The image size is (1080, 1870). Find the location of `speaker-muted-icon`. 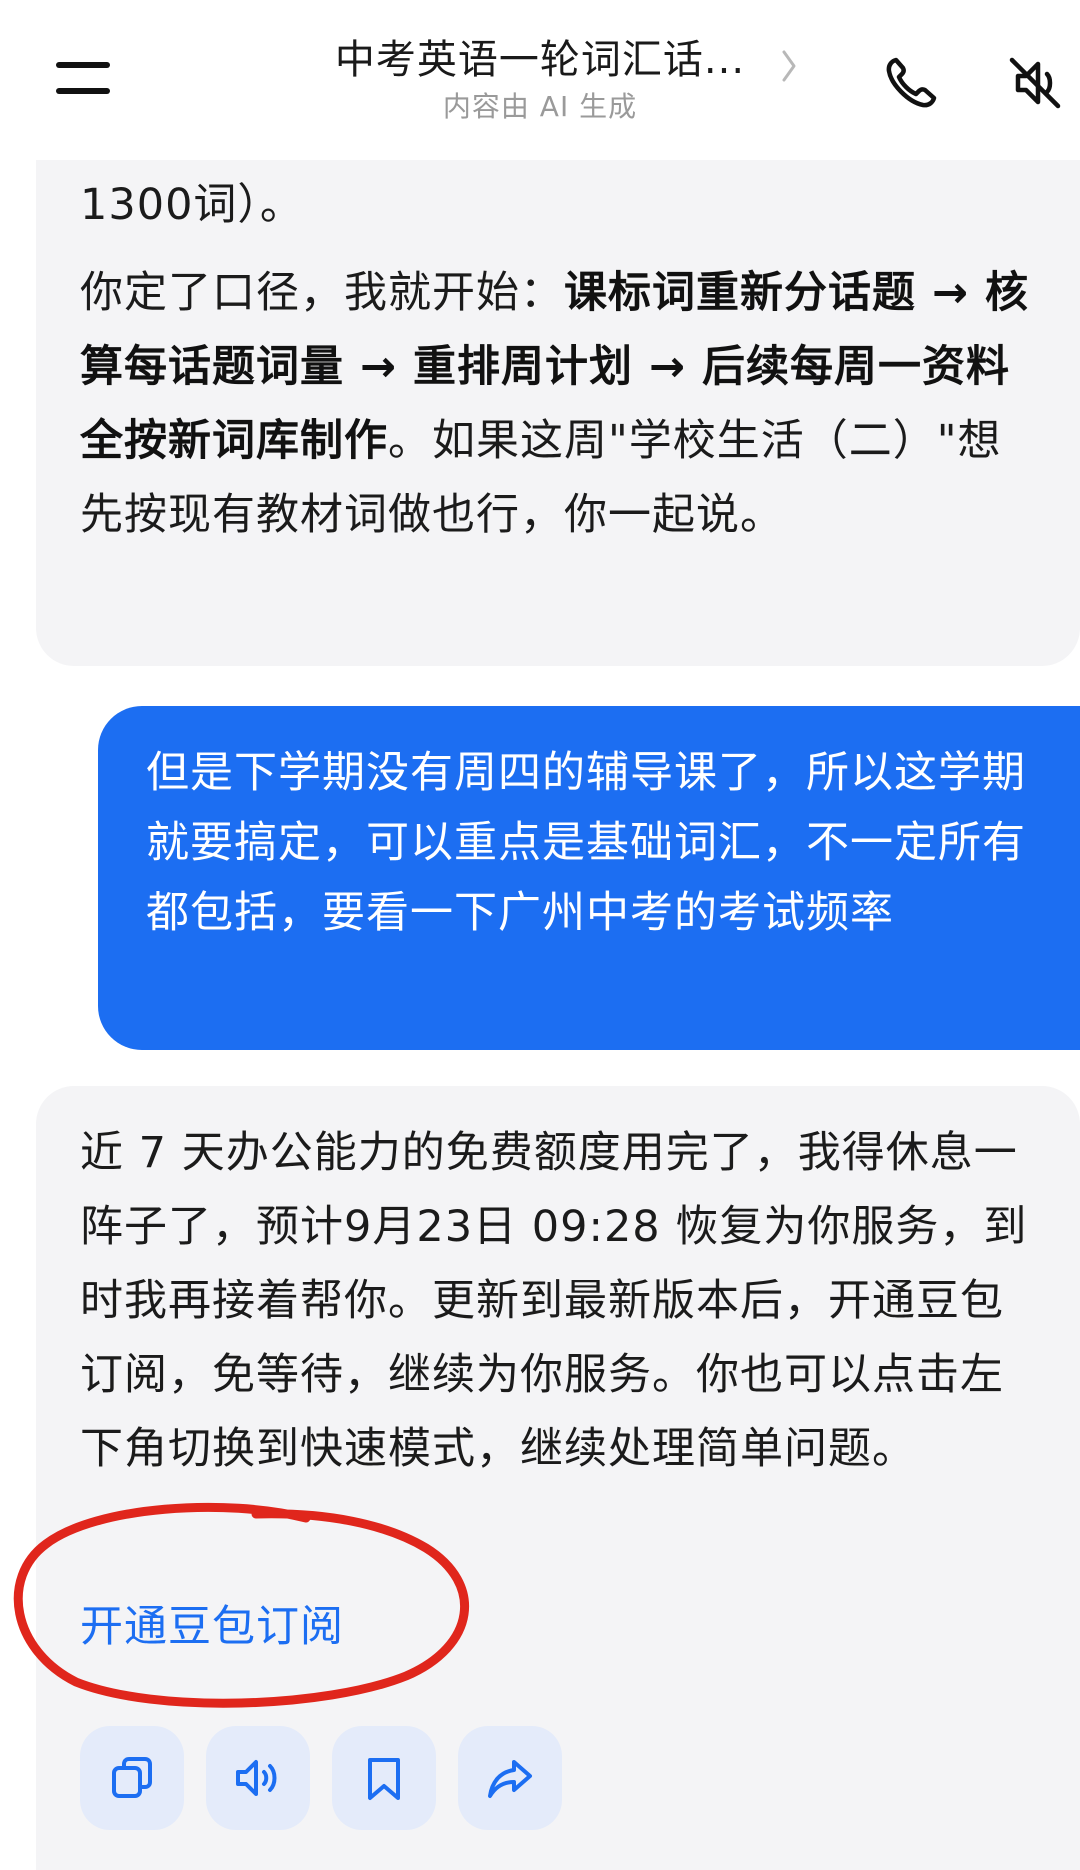

speaker-muted-icon is located at coordinates (1035, 83).